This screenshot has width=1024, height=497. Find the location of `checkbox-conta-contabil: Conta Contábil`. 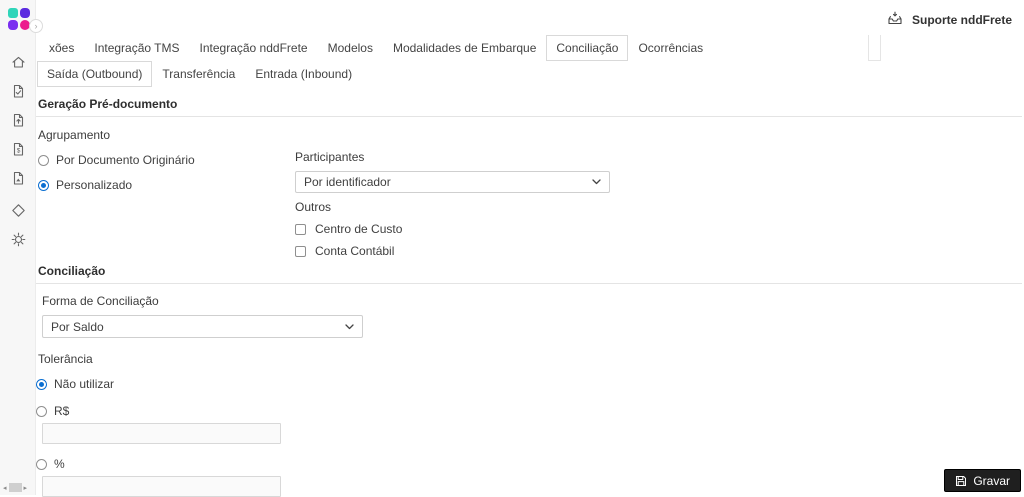

checkbox-conta-contabil: Conta Contábil is located at coordinates (658, 251).